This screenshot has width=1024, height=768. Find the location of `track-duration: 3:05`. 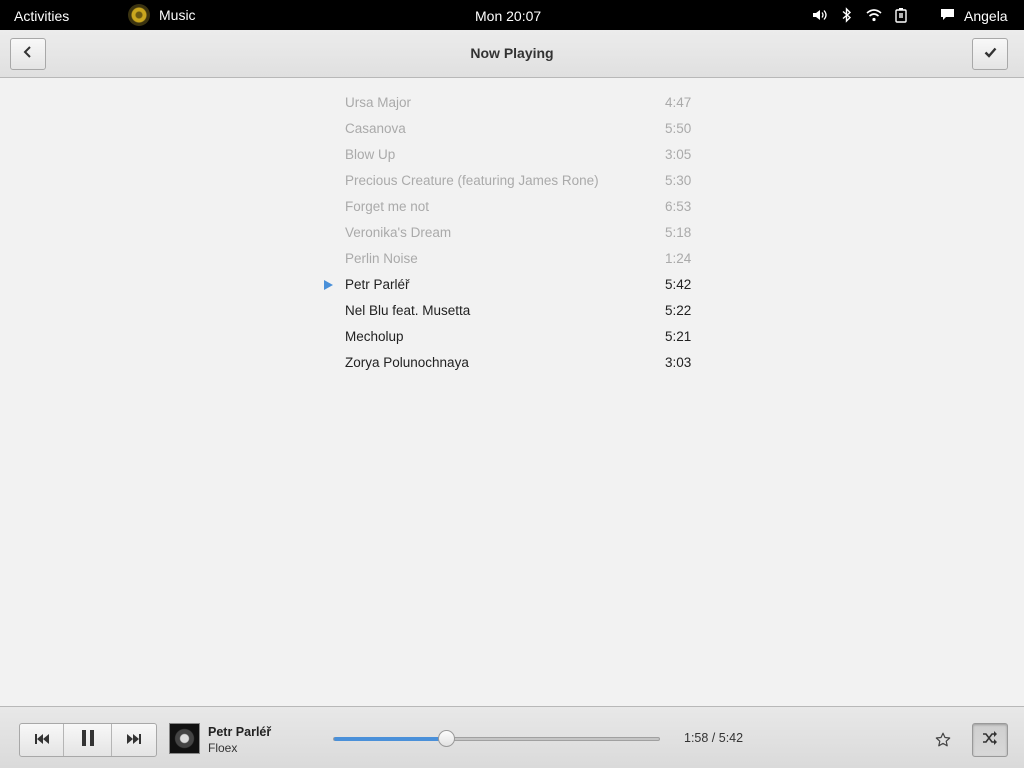

track-duration: 3:05 is located at coordinates (678, 154).